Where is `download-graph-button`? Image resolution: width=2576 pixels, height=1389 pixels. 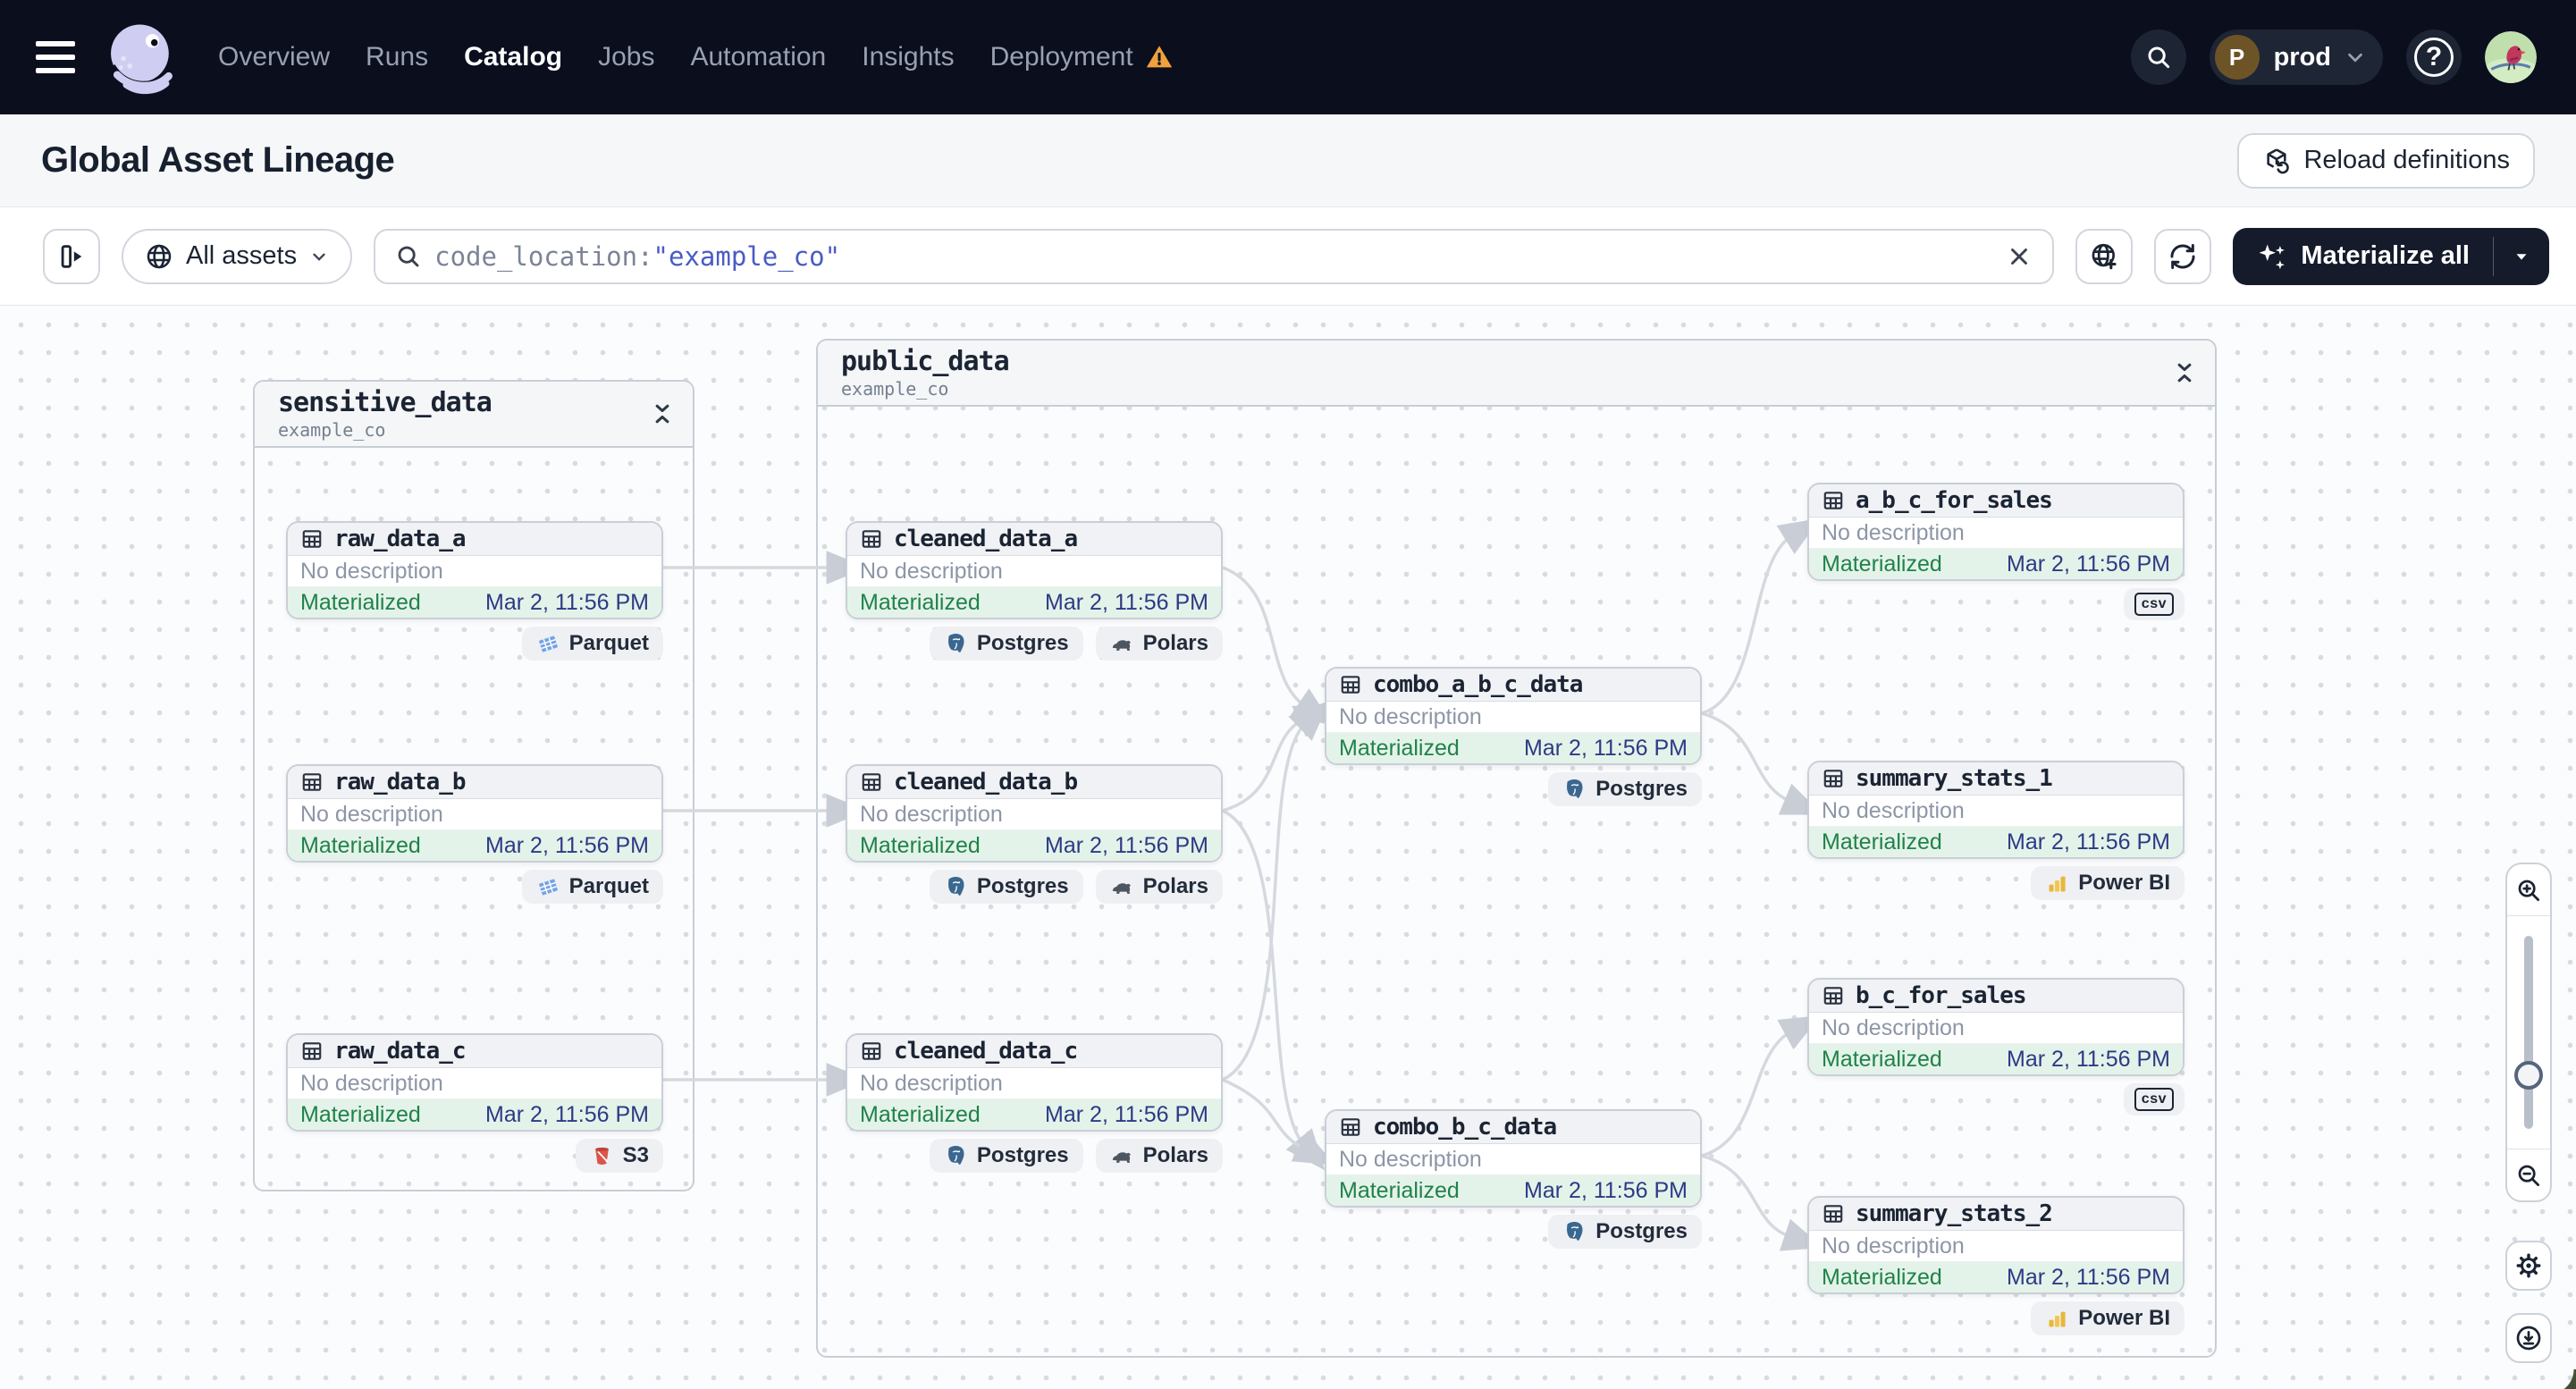
download-graph-button is located at coordinates (2529, 1338).